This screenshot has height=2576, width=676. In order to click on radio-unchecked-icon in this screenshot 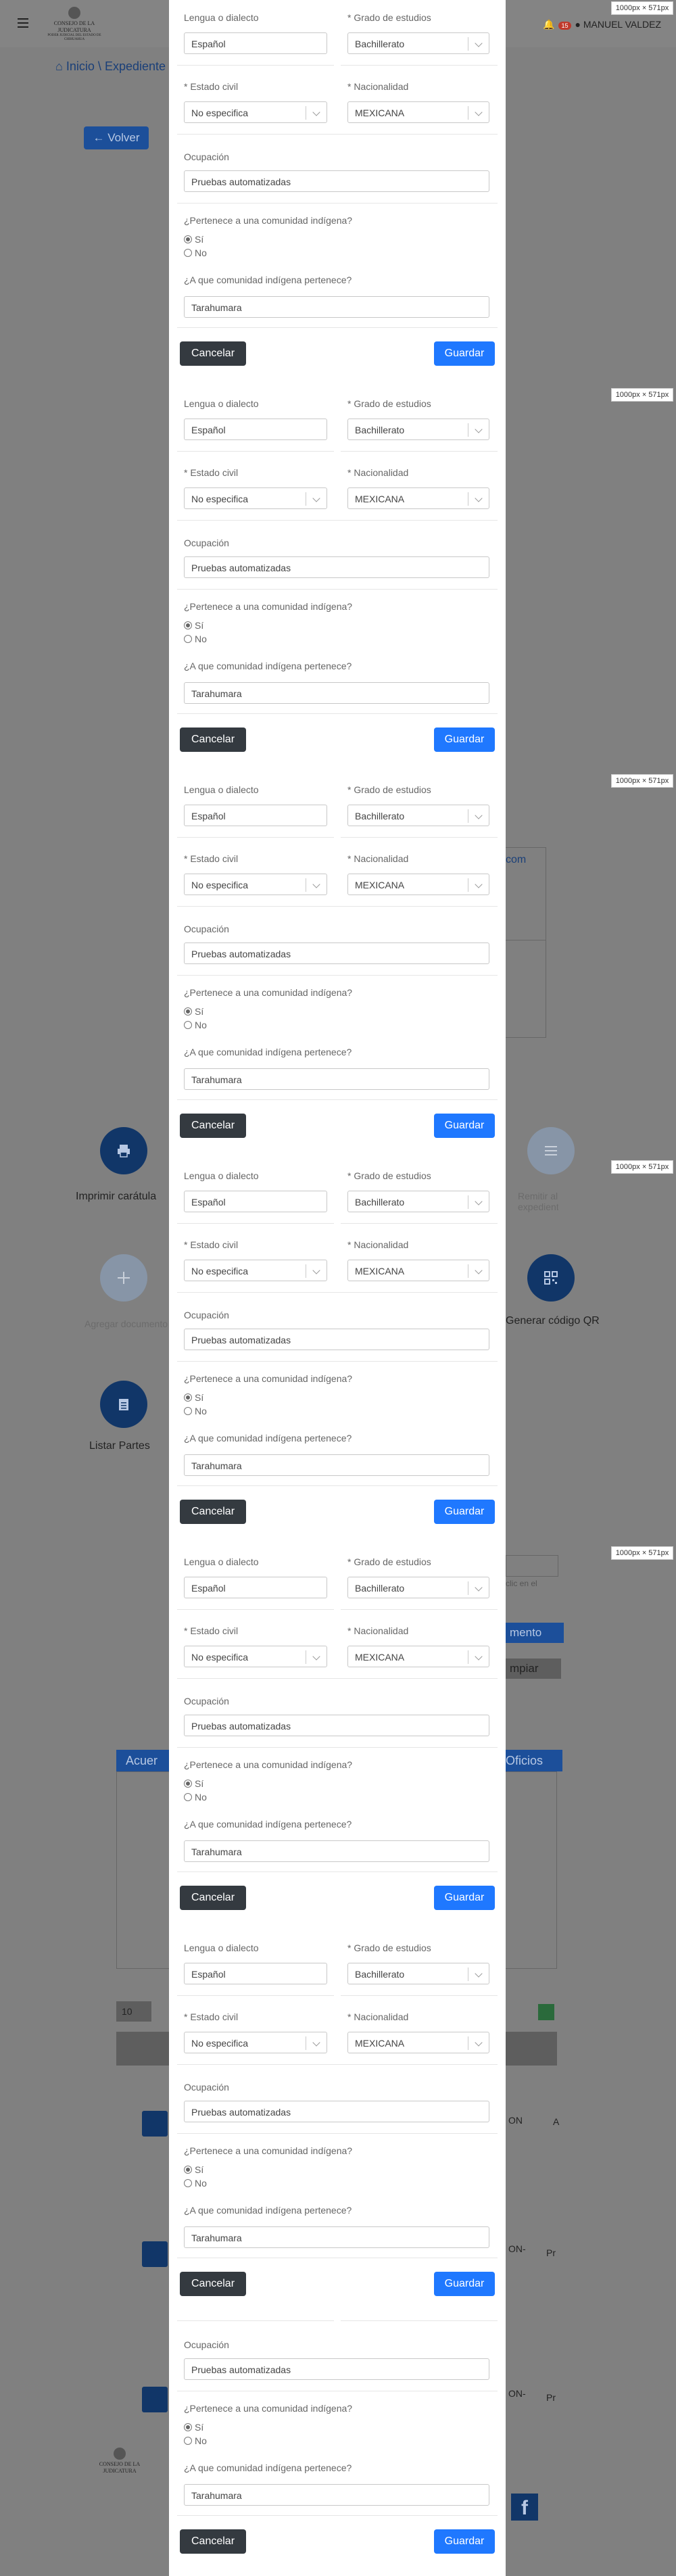, I will do `click(188, 253)`.